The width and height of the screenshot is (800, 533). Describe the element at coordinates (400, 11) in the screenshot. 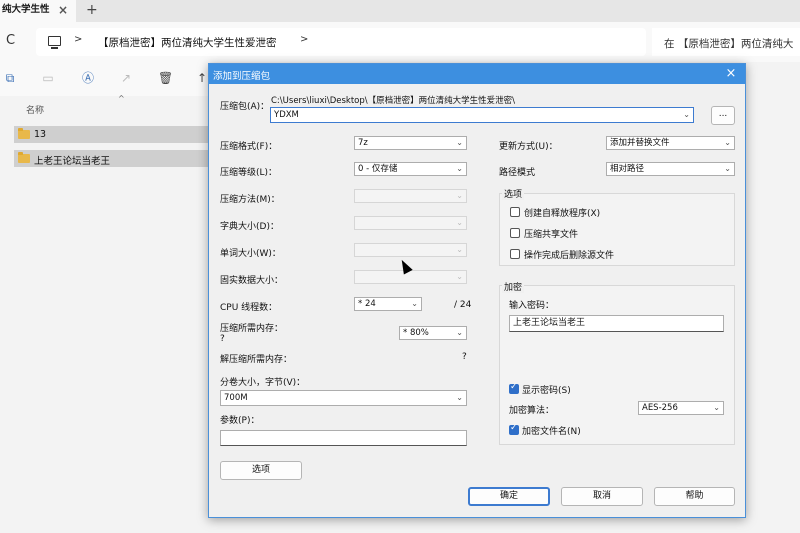

I see `tab-bar: 纯大学生性 × +` at that location.